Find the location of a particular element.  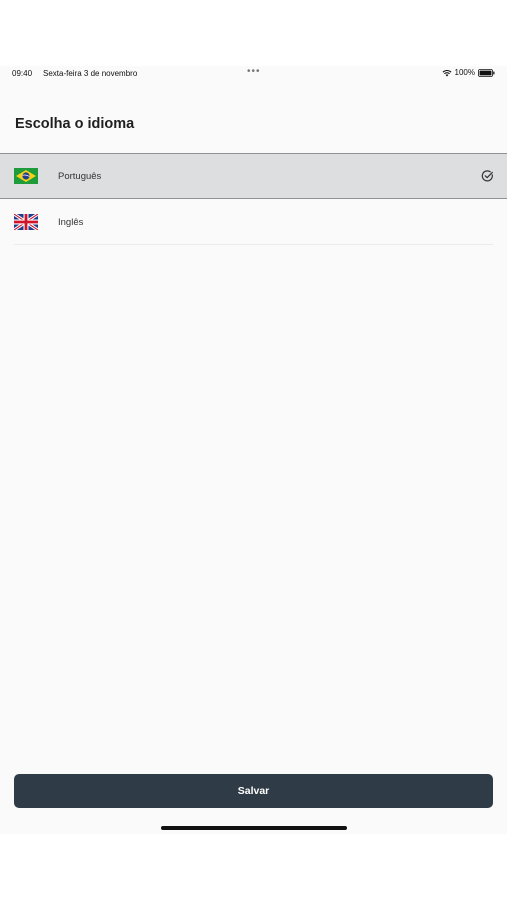

check-circle-icon is located at coordinates (487, 176).